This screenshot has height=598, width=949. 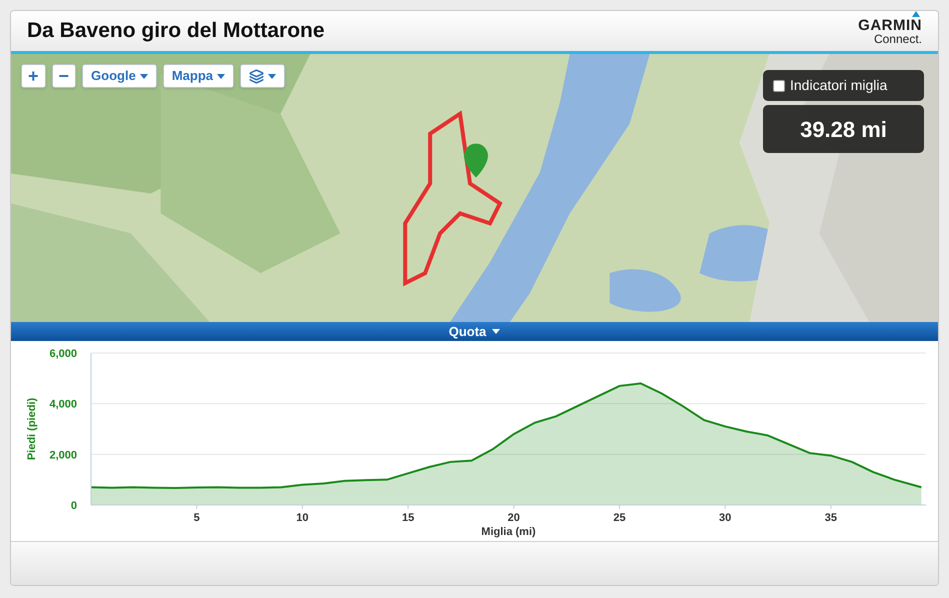 I want to click on x-tick-label: 30, so click(x=725, y=518).